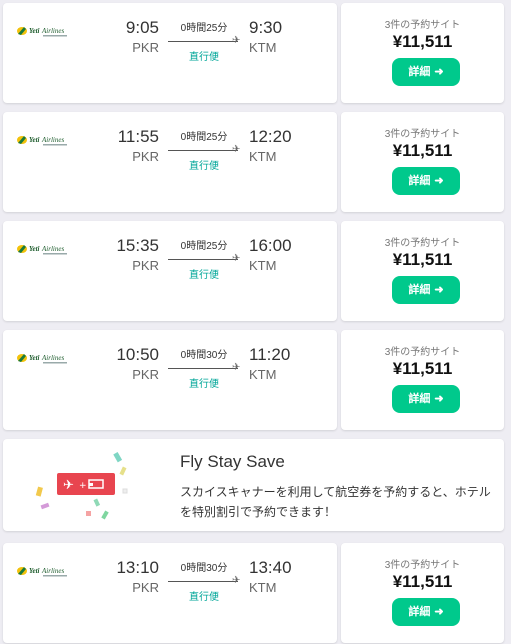 Image resolution: width=511 pixels, height=644 pixels. I want to click on arrival-time: 11:20, so click(270, 354).